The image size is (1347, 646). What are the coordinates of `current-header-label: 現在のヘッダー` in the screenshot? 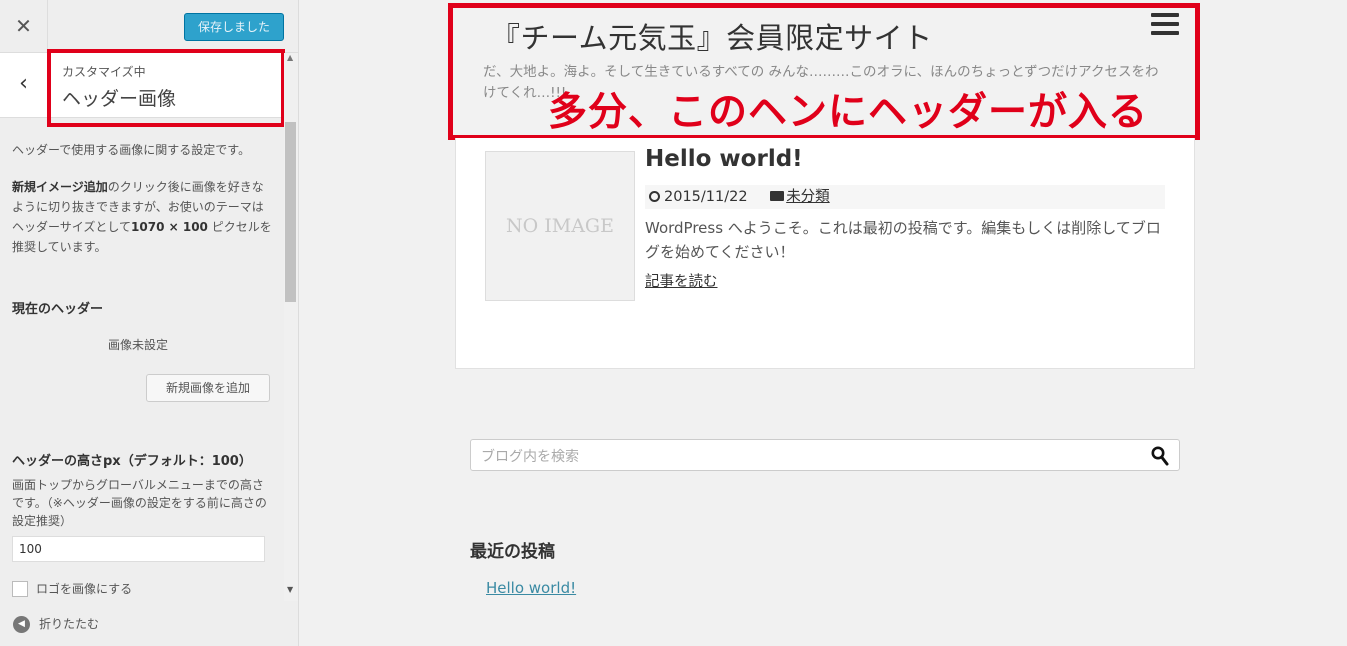 It's located at (58, 309).